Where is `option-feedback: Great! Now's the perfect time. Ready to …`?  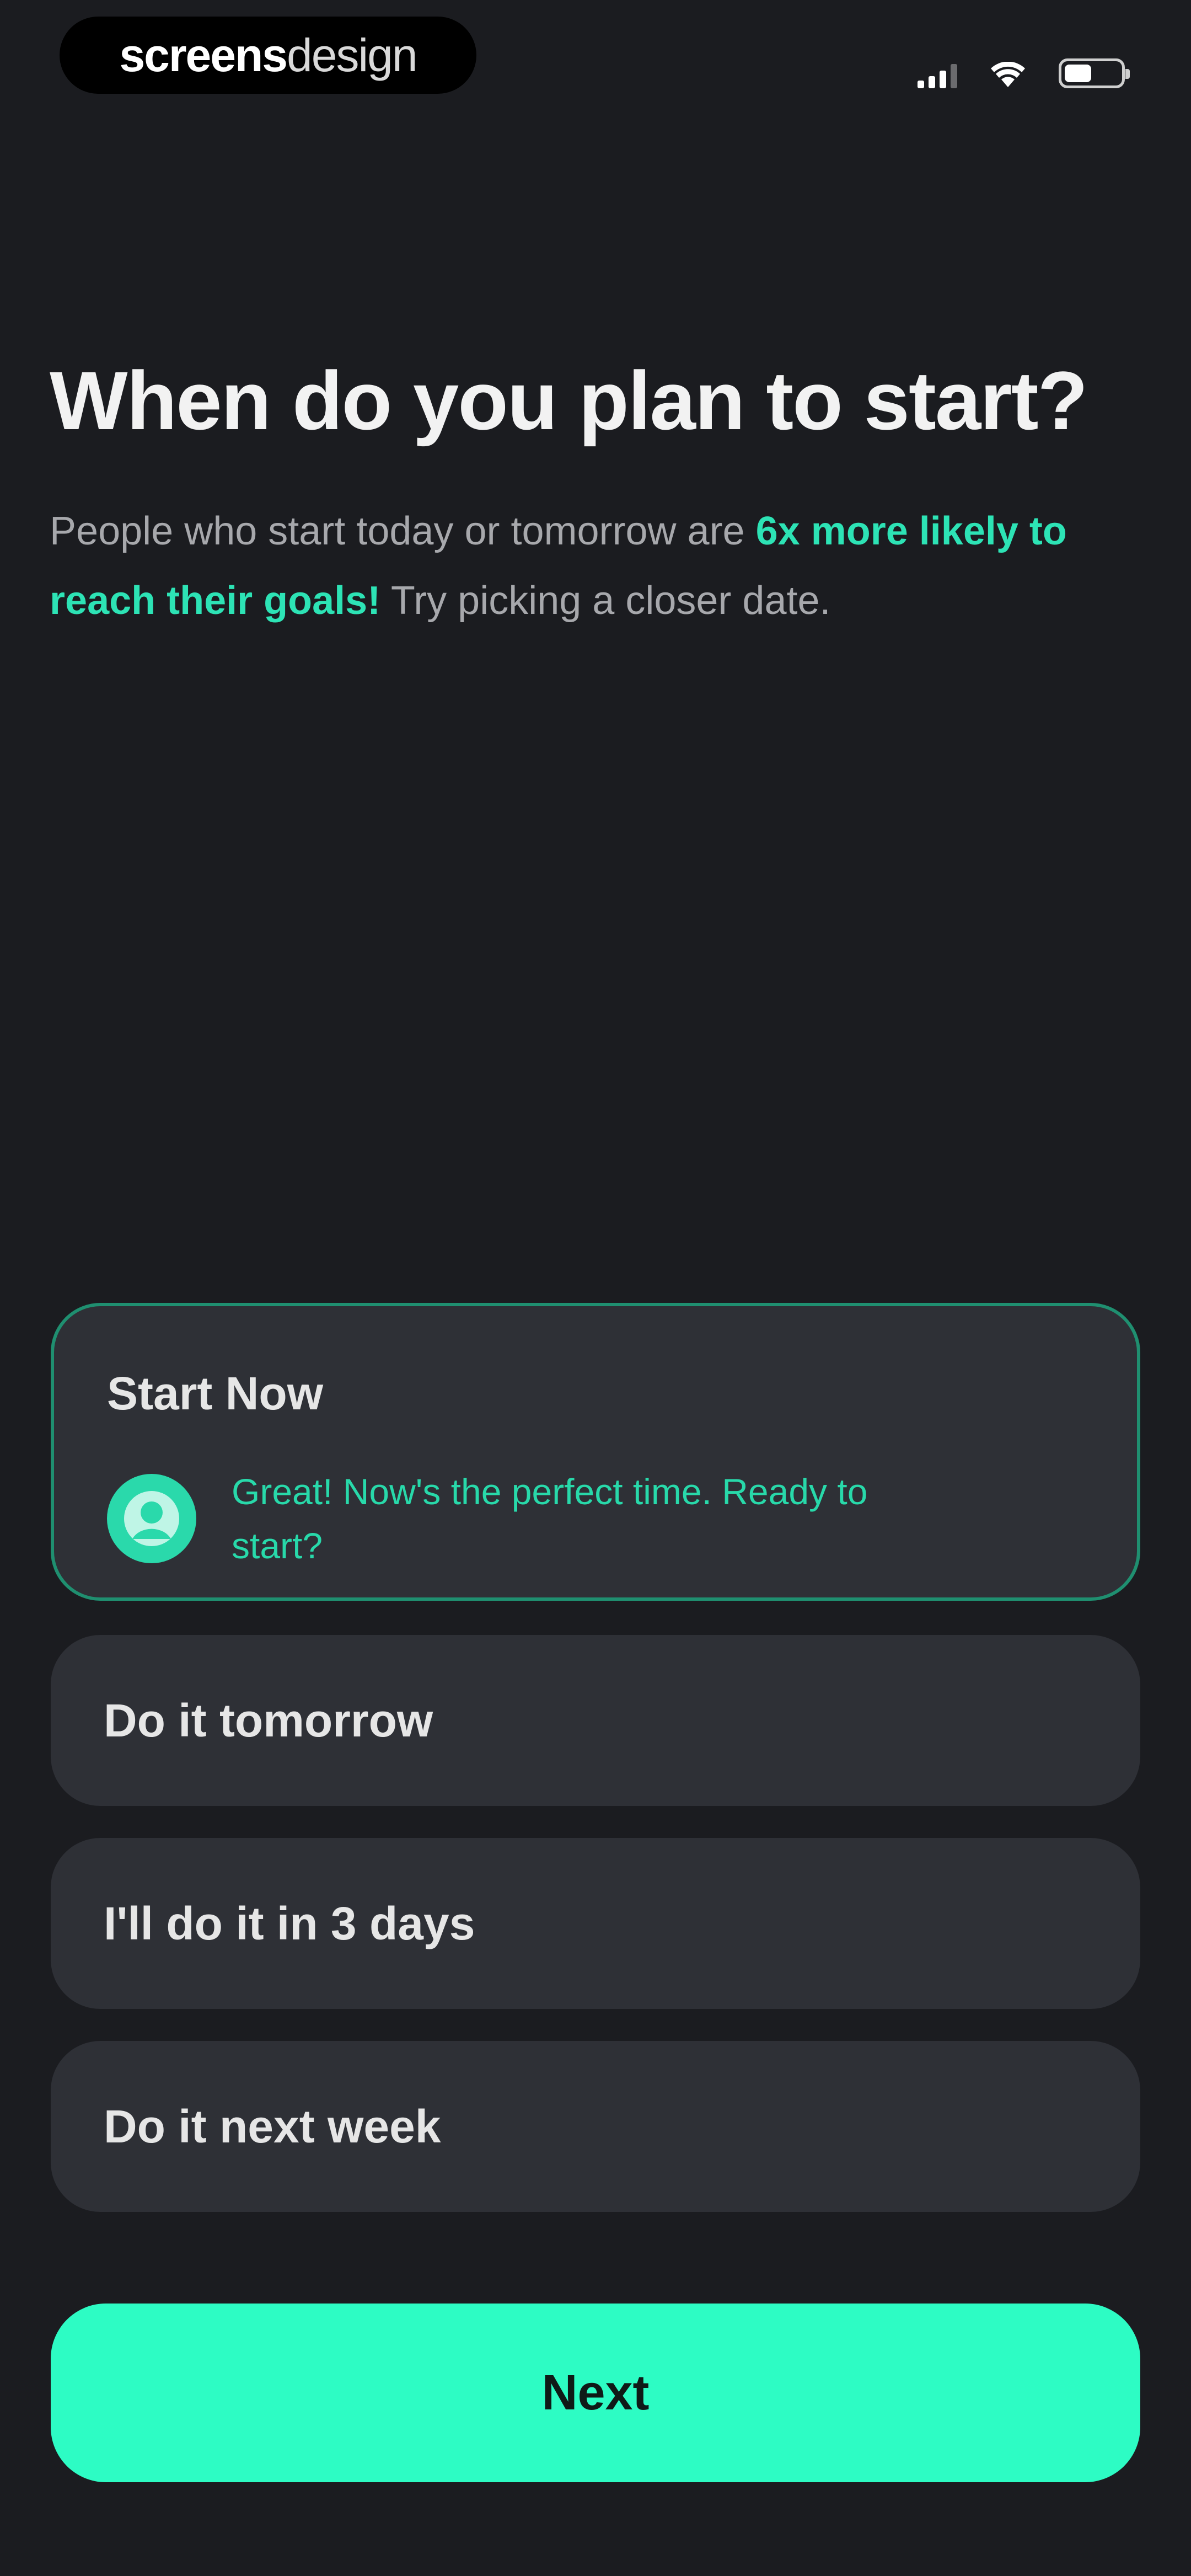 option-feedback: Great! Now's the perfect time. Ready to … is located at coordinates (595, 1519).